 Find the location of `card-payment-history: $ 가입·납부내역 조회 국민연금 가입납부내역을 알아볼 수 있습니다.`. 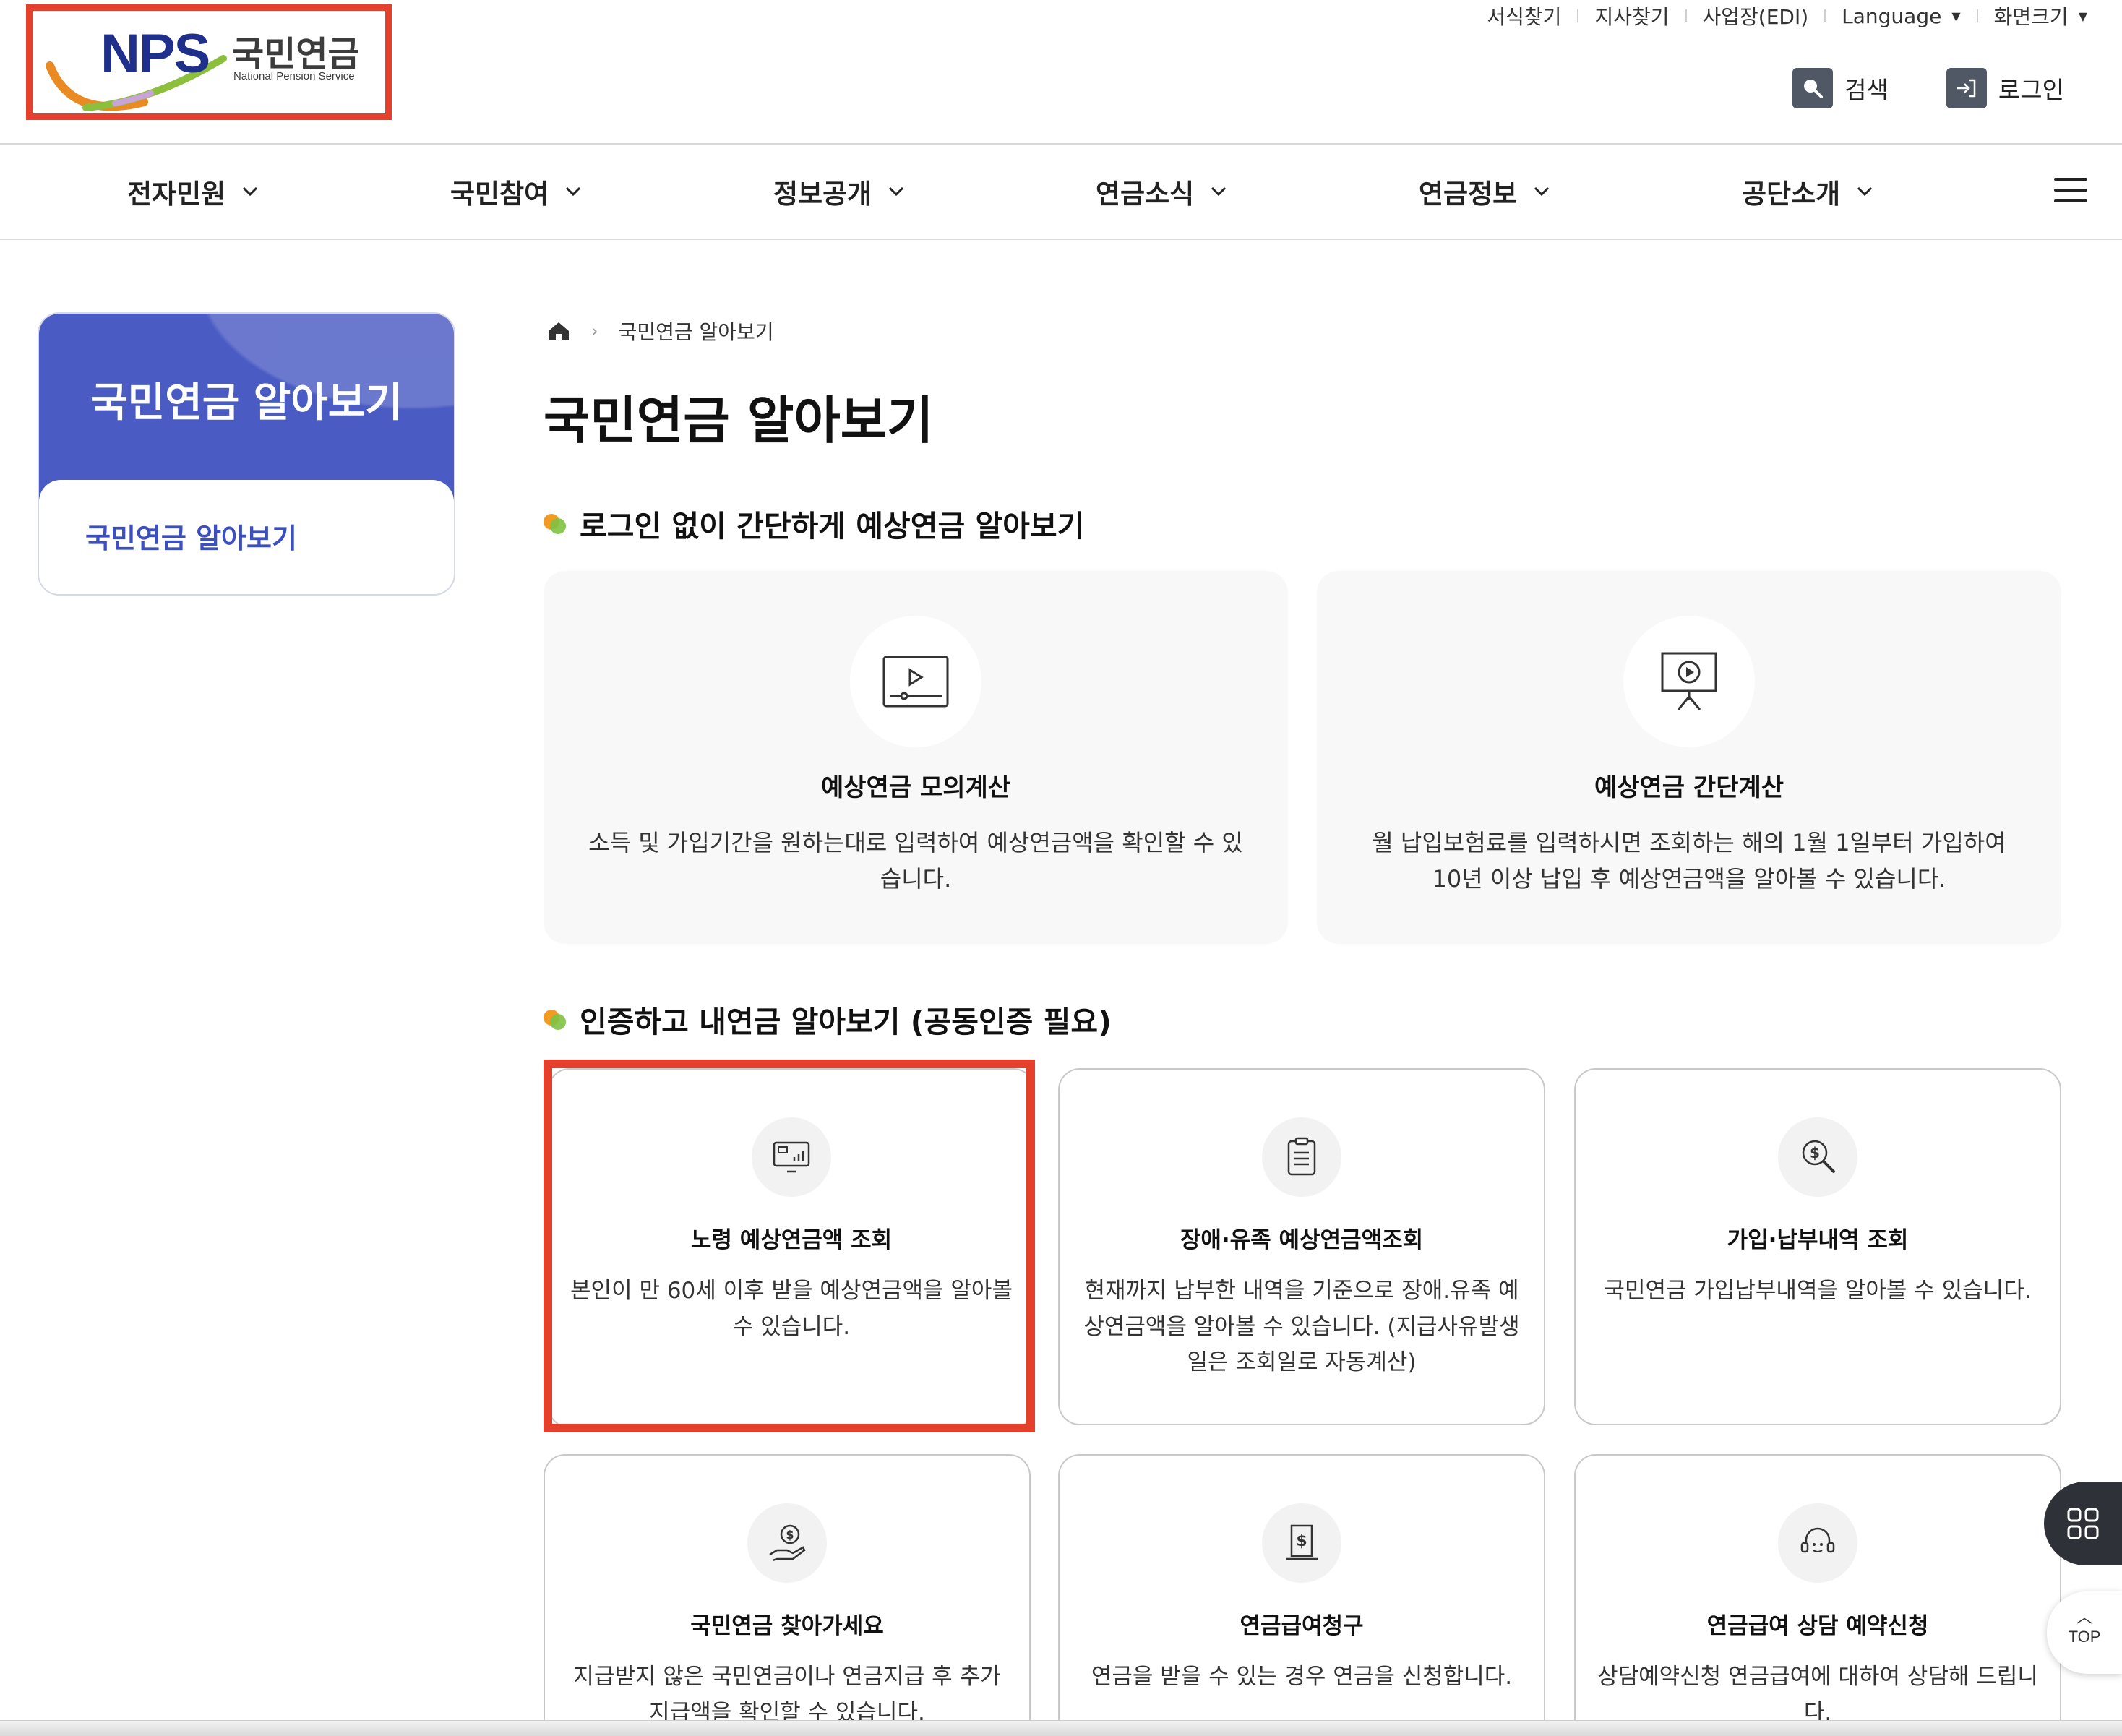

card-payment-history: $ 가입·납부내역 조회 국민연금 가입납부내역을 알아볼 수 있습니다. is located at coordinates (1818, 1246).